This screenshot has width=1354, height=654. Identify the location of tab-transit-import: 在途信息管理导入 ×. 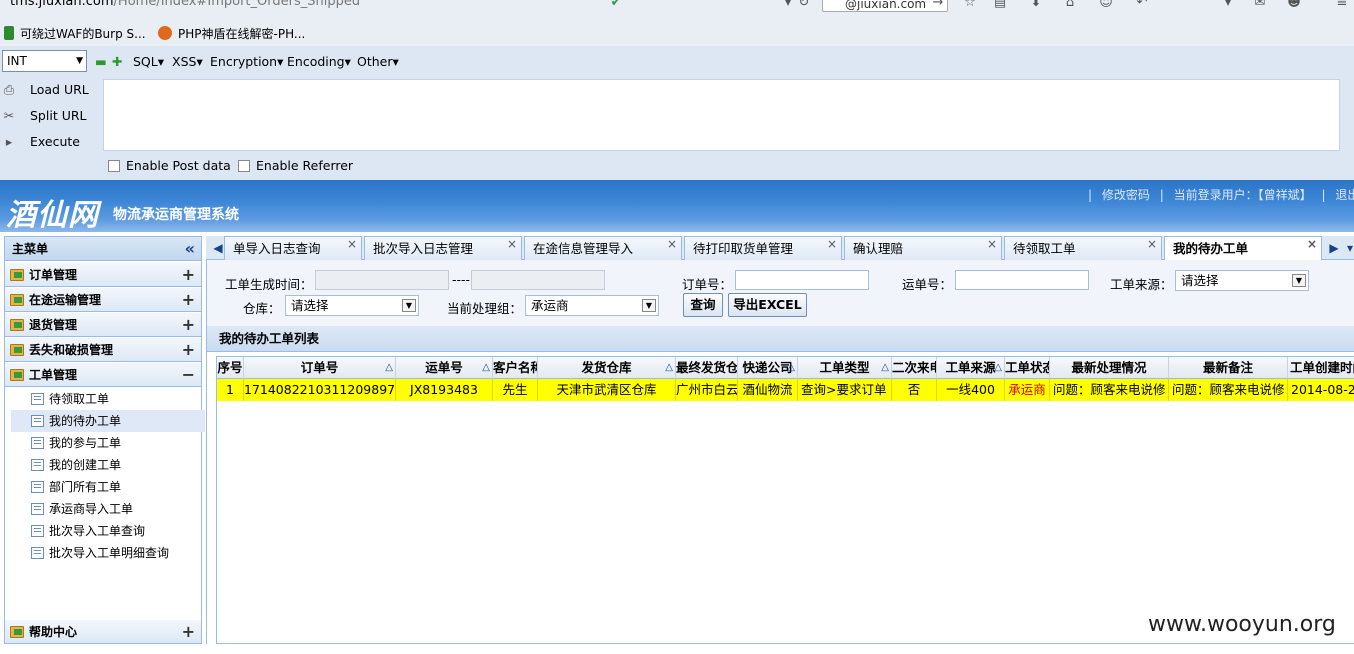
(603, 248).